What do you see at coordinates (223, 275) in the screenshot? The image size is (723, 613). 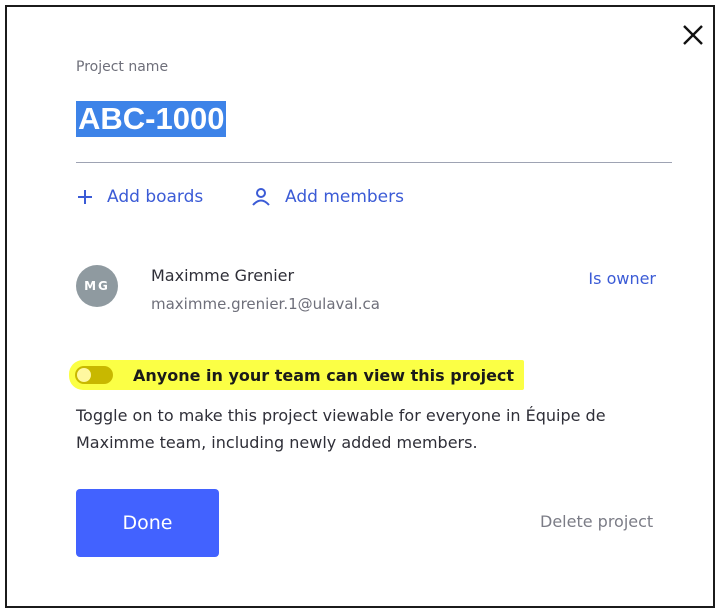 I see `member-name: Maximme Grenier` at bounding box center [223, 275].